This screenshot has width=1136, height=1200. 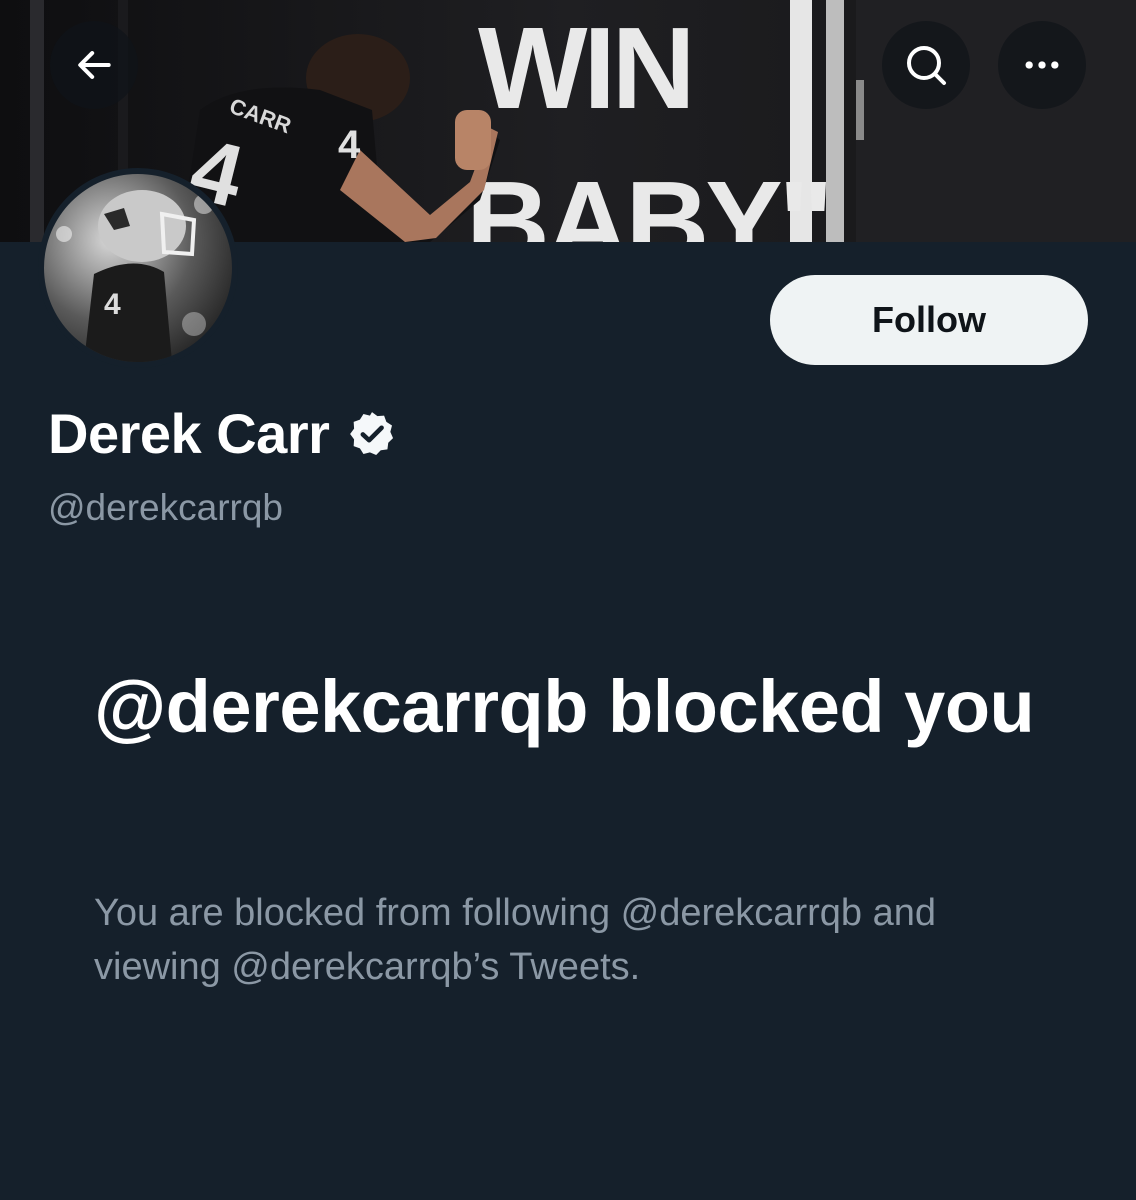 What do you see at coordinates (189, 433) in the screenshot?
I see `display-name: Derek Carr` at bounding box center [189, 433].